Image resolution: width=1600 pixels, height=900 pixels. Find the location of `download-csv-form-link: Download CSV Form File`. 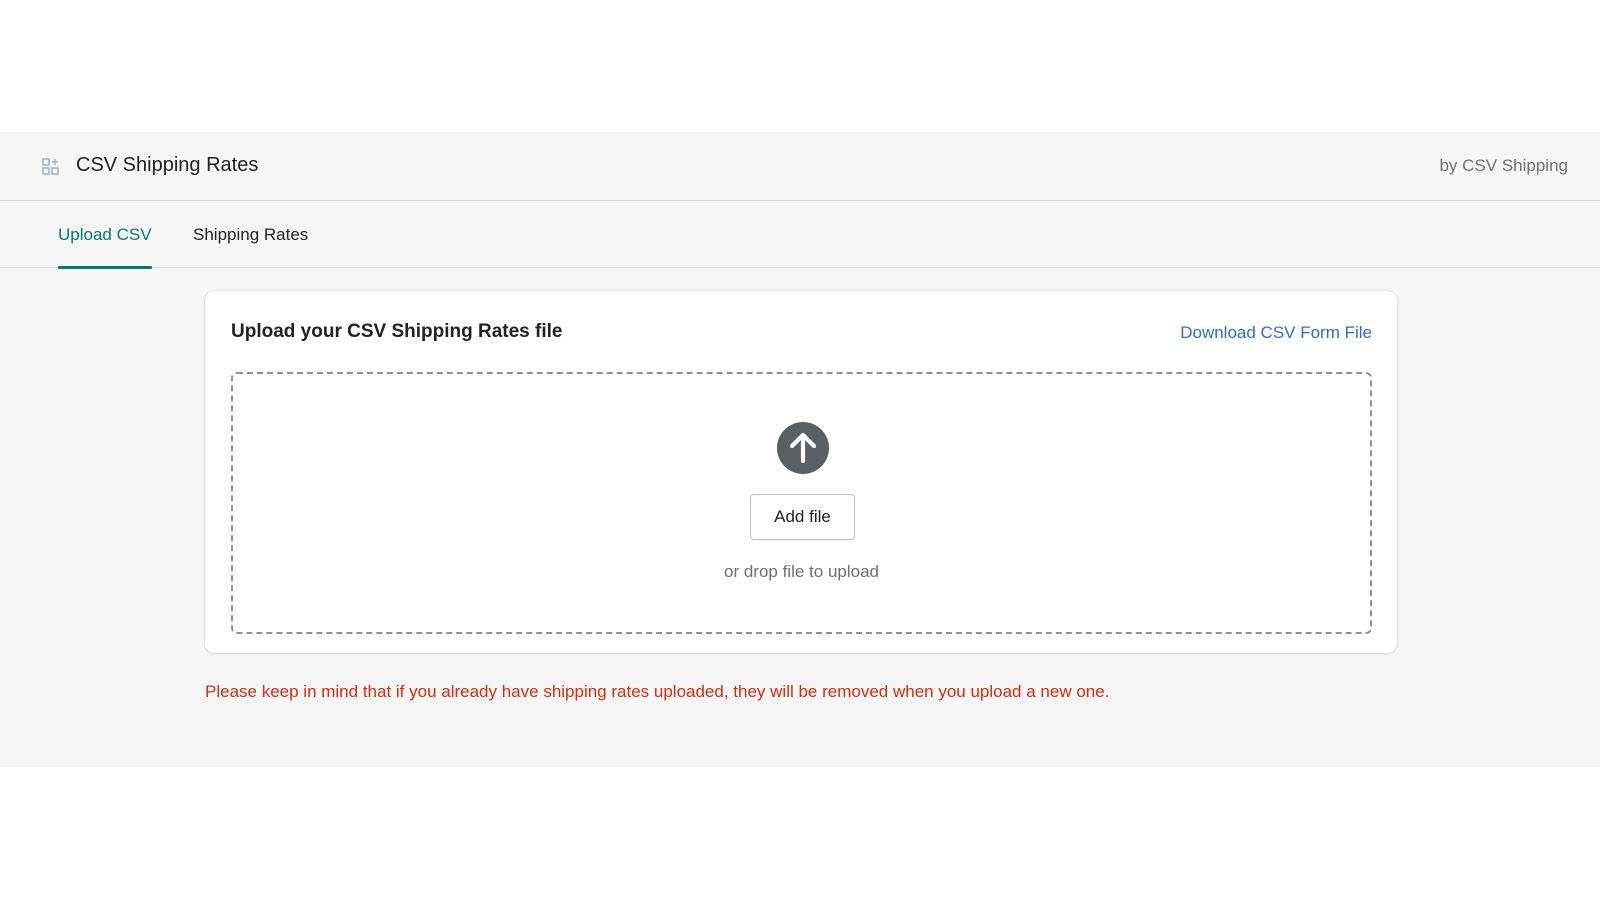

download-csv-form-link: Download CSV Form File is located at coordinates (1276, 333).